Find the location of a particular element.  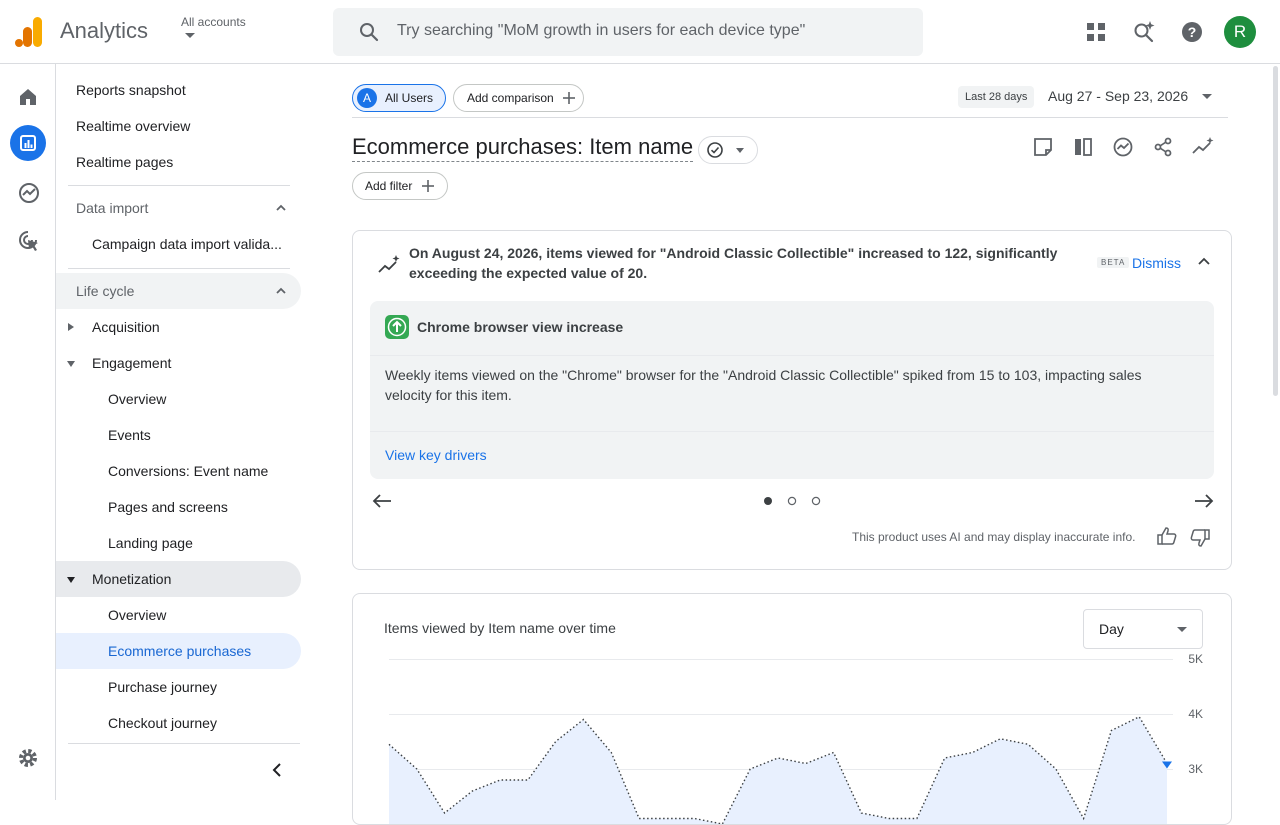

dismiss-button: Dismiss is located at coordinates (1156, 263).